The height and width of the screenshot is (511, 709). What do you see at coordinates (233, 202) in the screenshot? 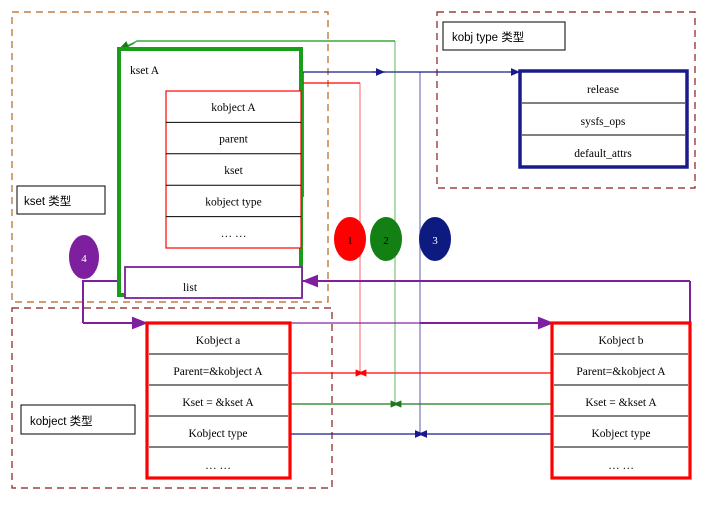
I see `kobject-a-row-3: kobject type` at bounding box center [233, 202].